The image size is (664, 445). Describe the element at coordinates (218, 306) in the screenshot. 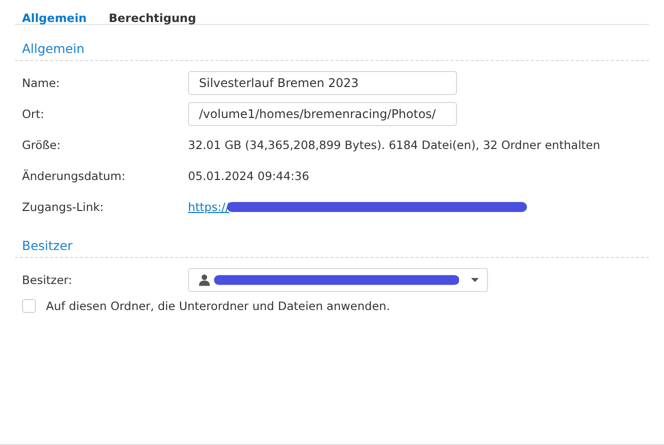

I see `checkbox-label: Auf diesen Ordner, die Unterordner und Dateien anwenden.` at that location.